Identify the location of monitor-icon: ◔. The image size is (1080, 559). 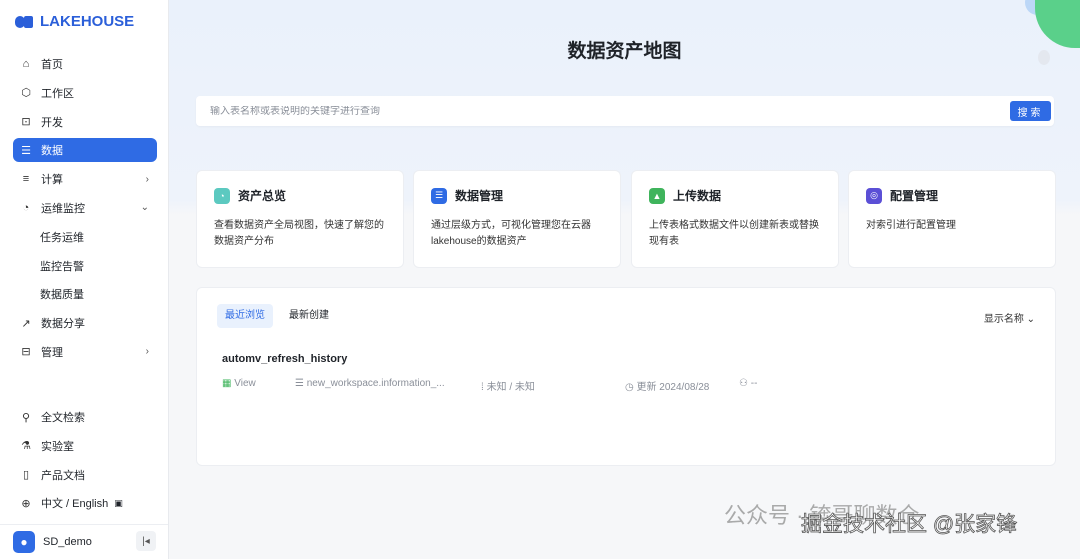
(26, 207).